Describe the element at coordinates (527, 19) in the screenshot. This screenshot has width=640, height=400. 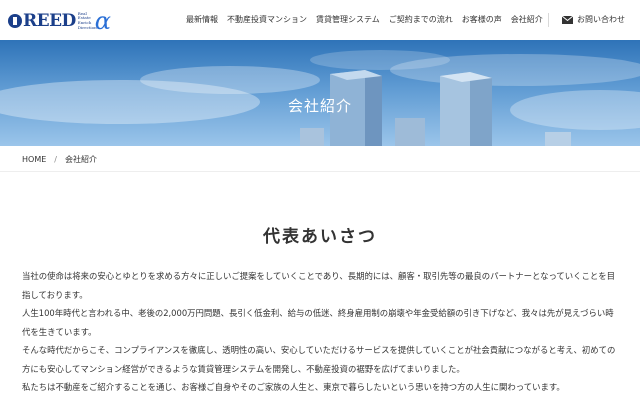
I see `nav-item-company: 会社紹介` at that location.